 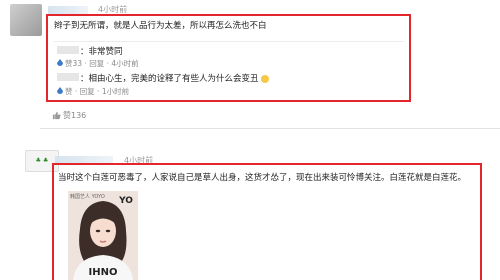 What do you see at coordinates (125, 201) in the screenshot?
I see `svg-text: YO` at bounding box center [125, 201].